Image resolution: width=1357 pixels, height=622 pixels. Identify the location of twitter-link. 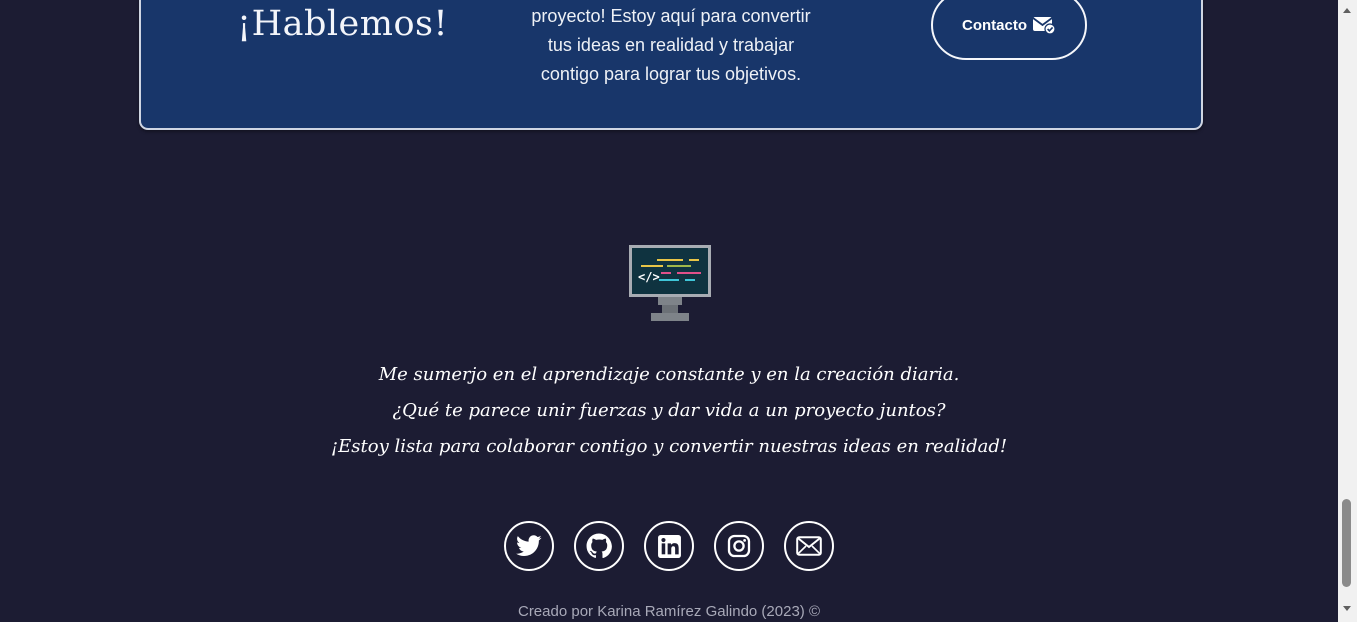
(529, 546).